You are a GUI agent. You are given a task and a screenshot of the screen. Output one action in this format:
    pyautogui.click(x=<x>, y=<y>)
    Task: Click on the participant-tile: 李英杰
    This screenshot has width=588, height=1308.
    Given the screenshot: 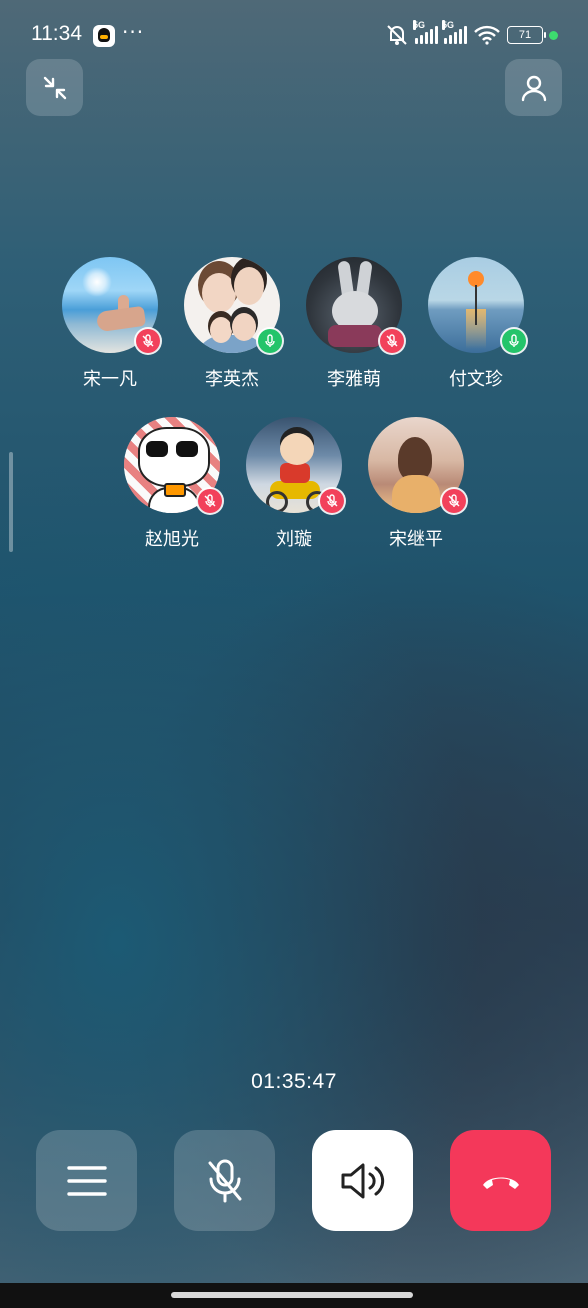 What is the action you would take?
    pyautogui.click(x=233, y=323)
    